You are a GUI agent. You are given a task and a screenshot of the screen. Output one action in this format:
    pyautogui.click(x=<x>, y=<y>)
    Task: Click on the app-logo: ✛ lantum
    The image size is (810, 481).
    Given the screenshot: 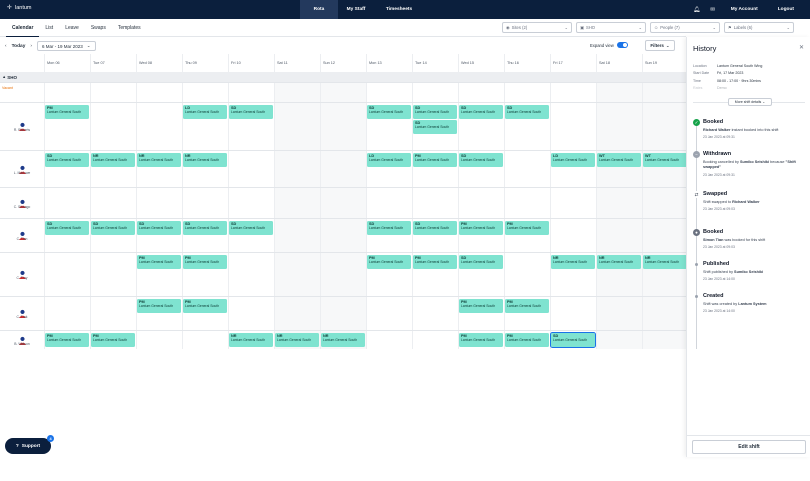 What is the action you would take?
    pyautogui.click(x=19, y=8)
    